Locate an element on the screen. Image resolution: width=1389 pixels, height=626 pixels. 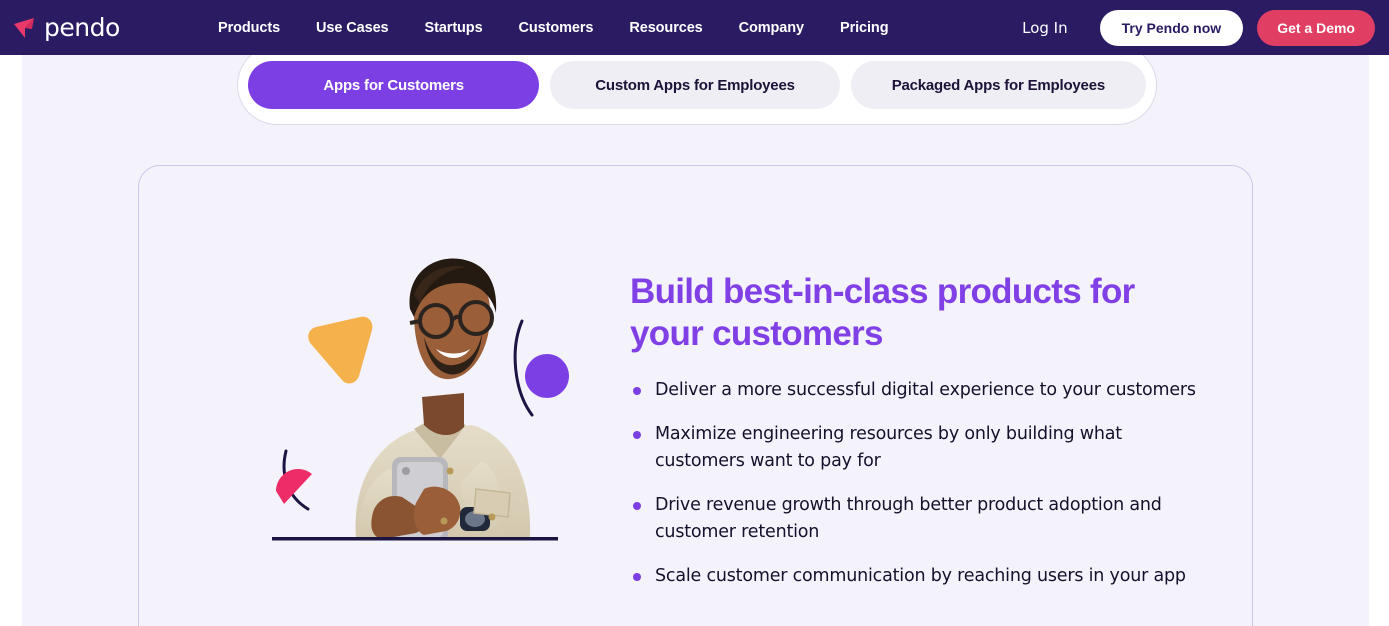
nav-link-customers: Customers is located at coordinates (556, 28).